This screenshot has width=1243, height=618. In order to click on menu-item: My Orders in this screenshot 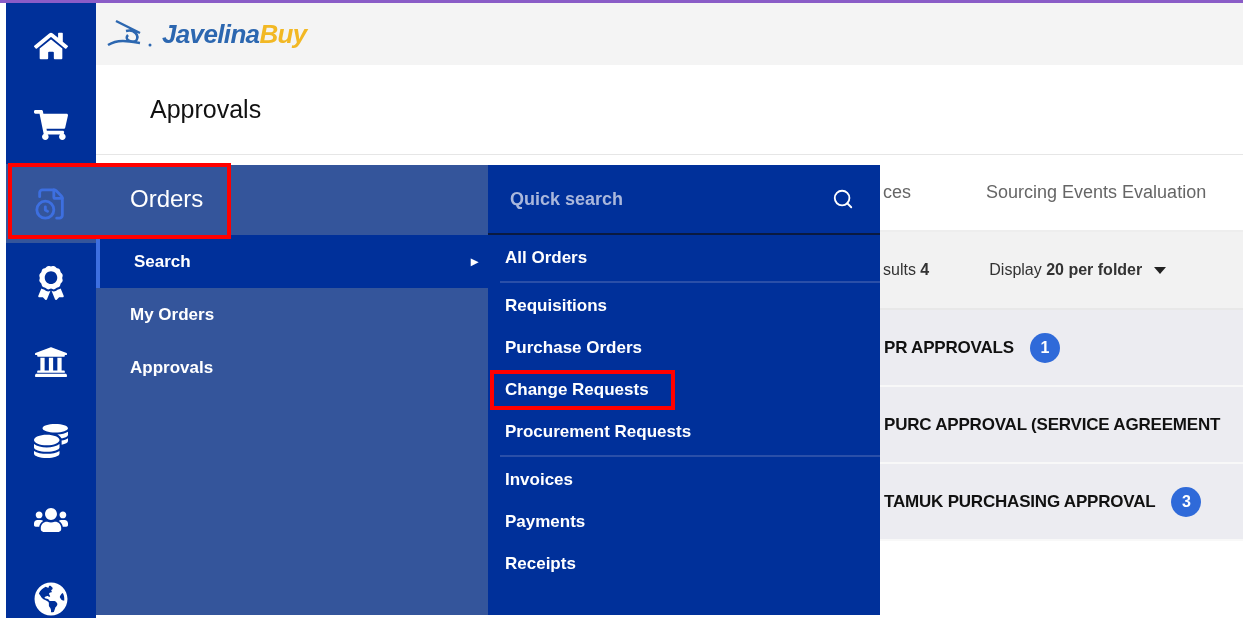, I will do `click(292, 314)`.